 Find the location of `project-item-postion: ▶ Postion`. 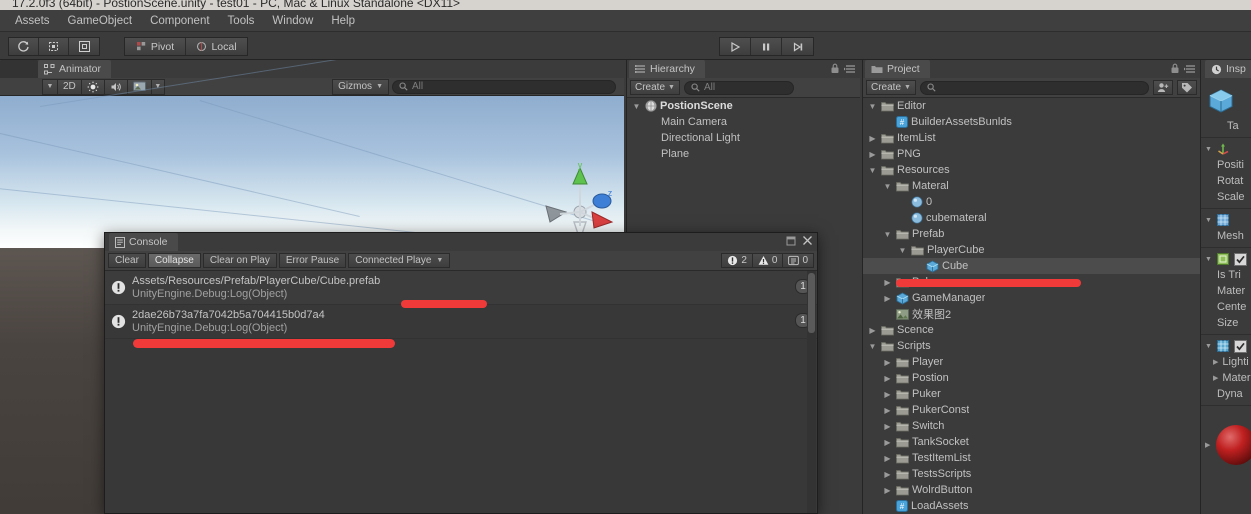

project-item-postion: ▶ Postion is located at coordinates (1031, 378).